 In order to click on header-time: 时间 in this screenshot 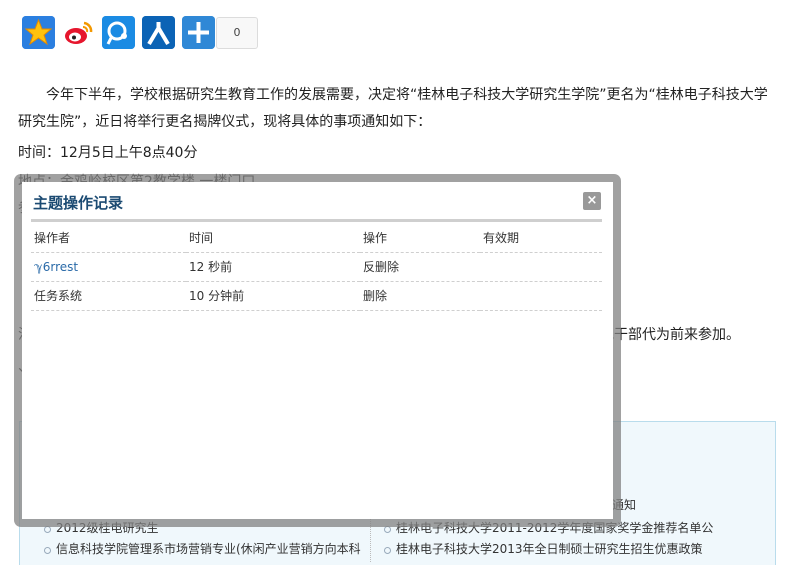, I will do `click(273, 238)`.